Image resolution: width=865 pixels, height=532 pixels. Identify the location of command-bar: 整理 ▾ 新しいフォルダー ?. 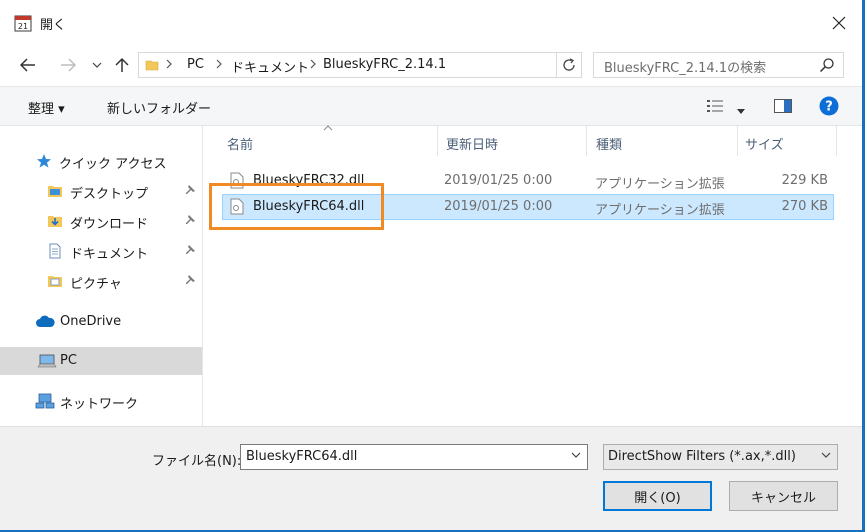
(431, 106).